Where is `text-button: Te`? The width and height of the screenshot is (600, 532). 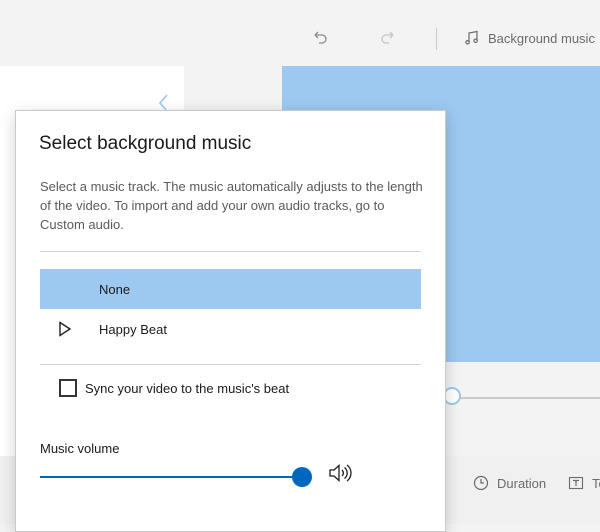
text-button: Te is located at coordinates (584, 483).